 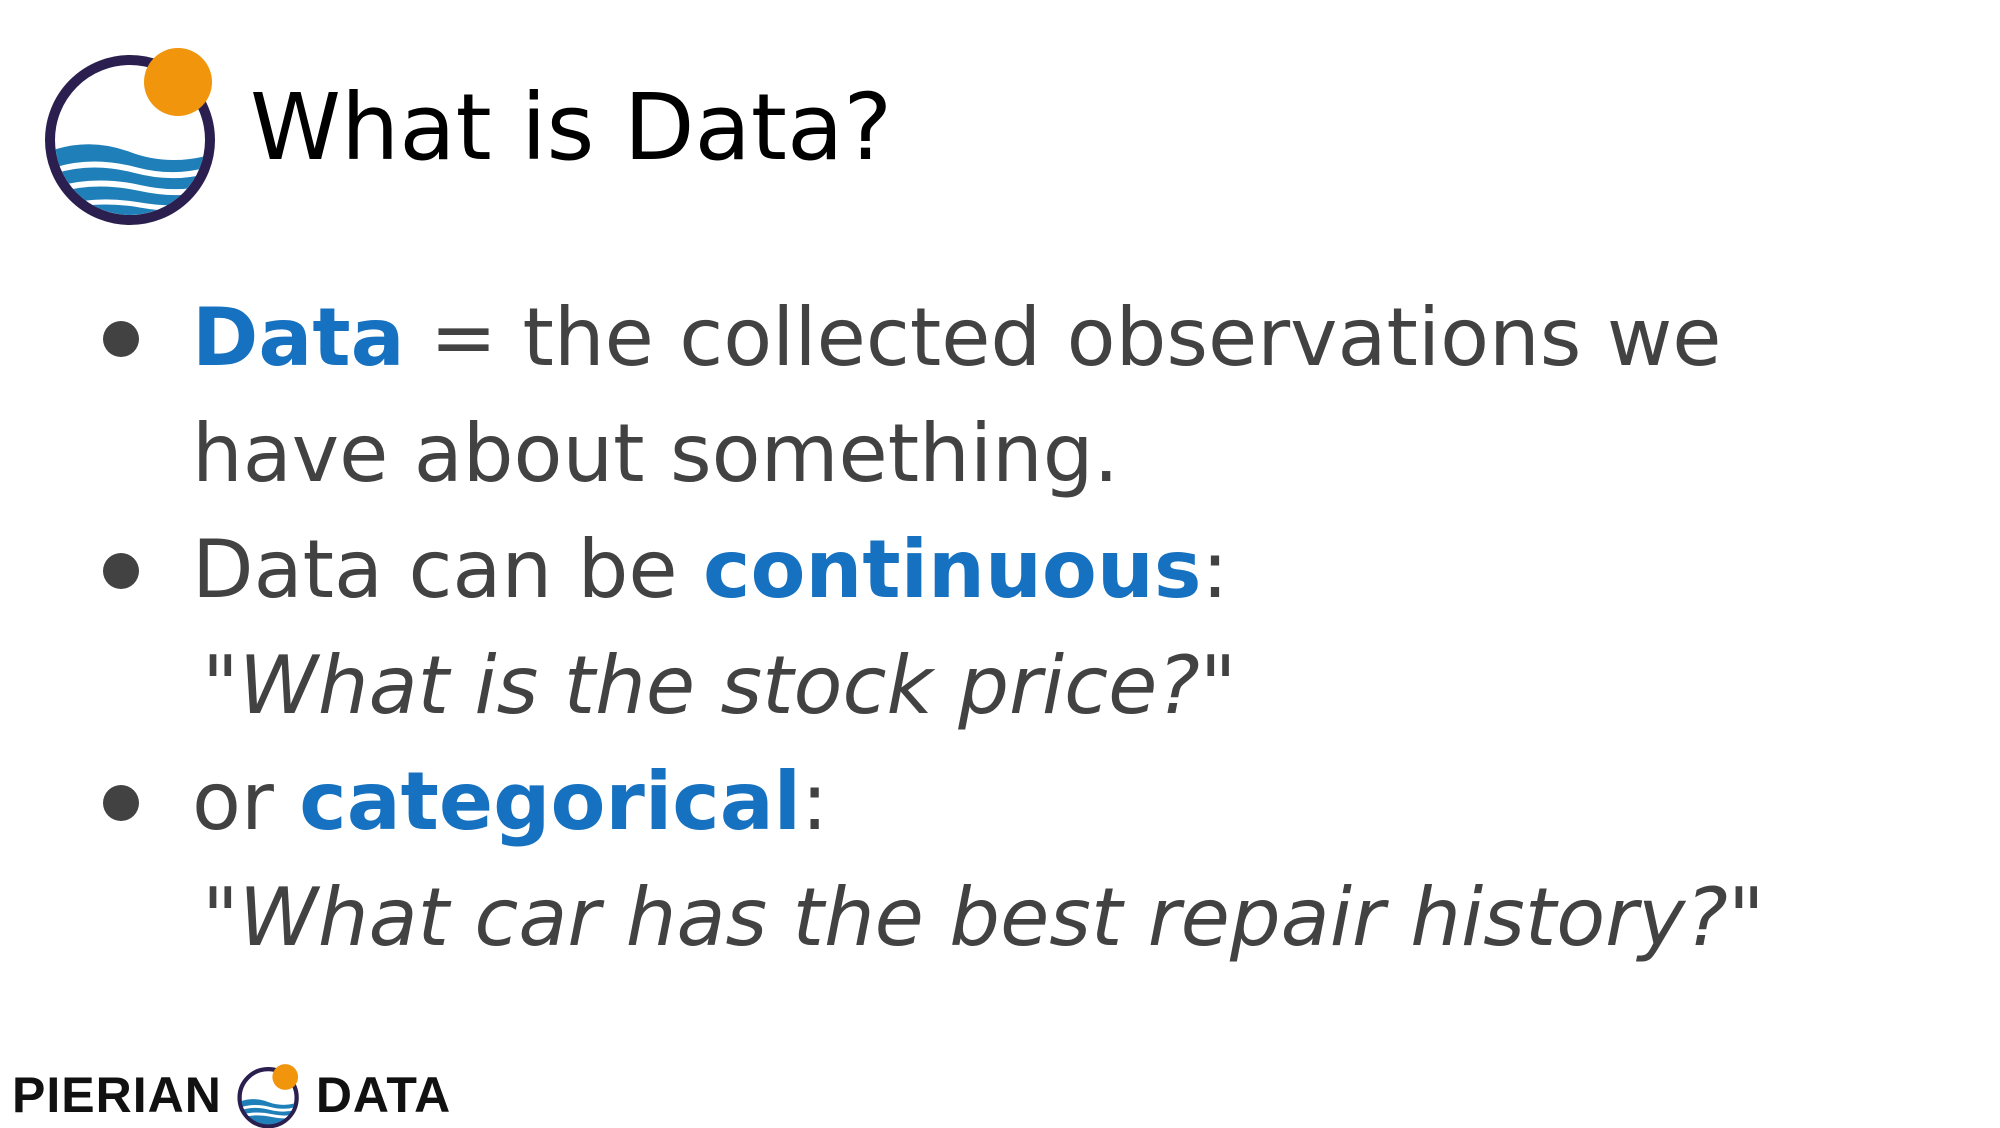 What do you see at coordinates (117, 1095) in the screenshot?
I see `brand-name-left: PIERIAN` at bounding box center [117, 1095].